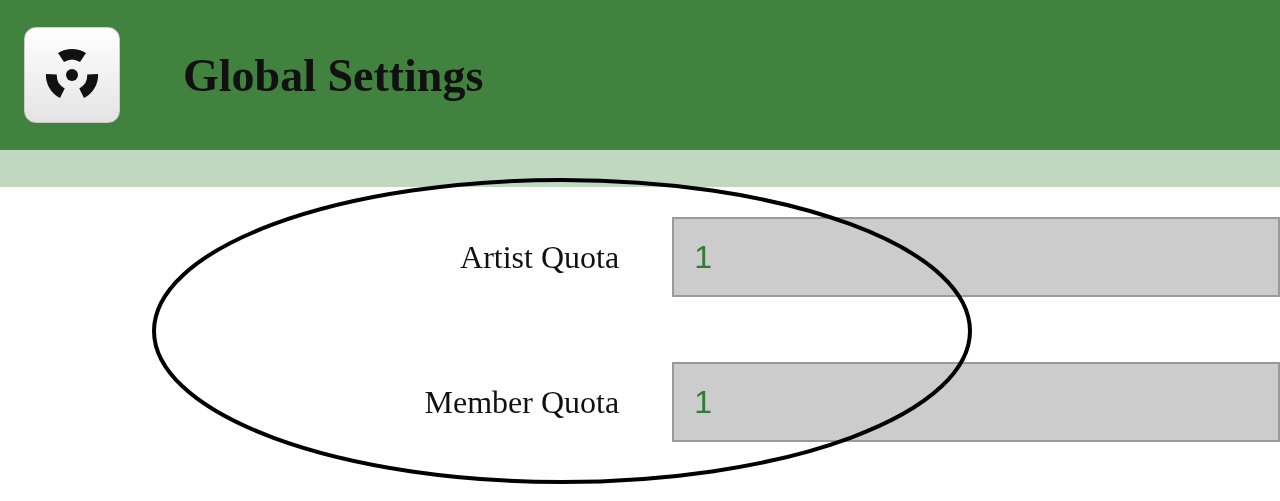 This screenshot has width=1280, height=501. I want to click on app-icon, so click(72, 75).